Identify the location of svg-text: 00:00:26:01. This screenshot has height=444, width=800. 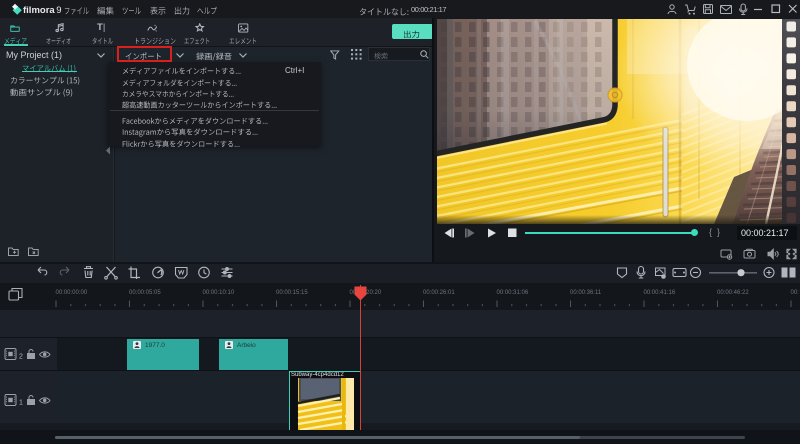
(439, 293).